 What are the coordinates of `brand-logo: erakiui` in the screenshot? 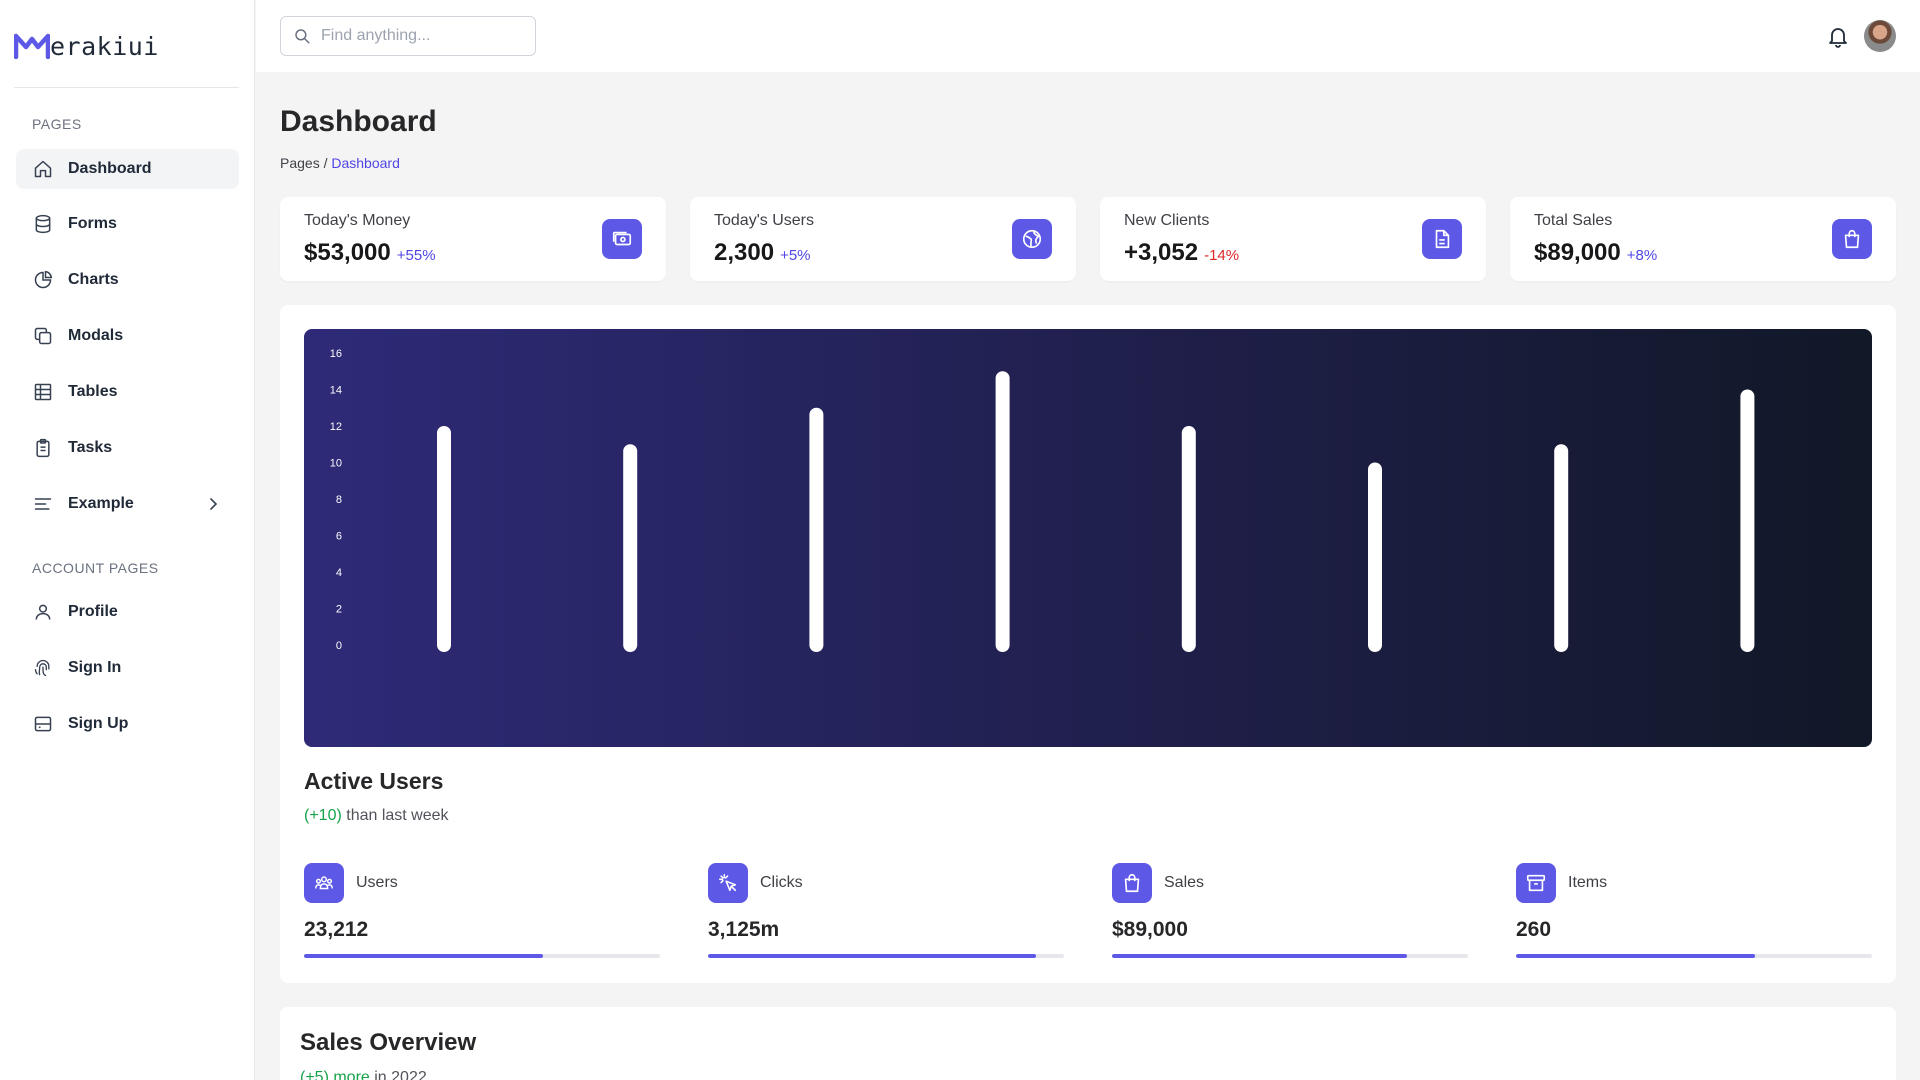 It's located at (86, 46).